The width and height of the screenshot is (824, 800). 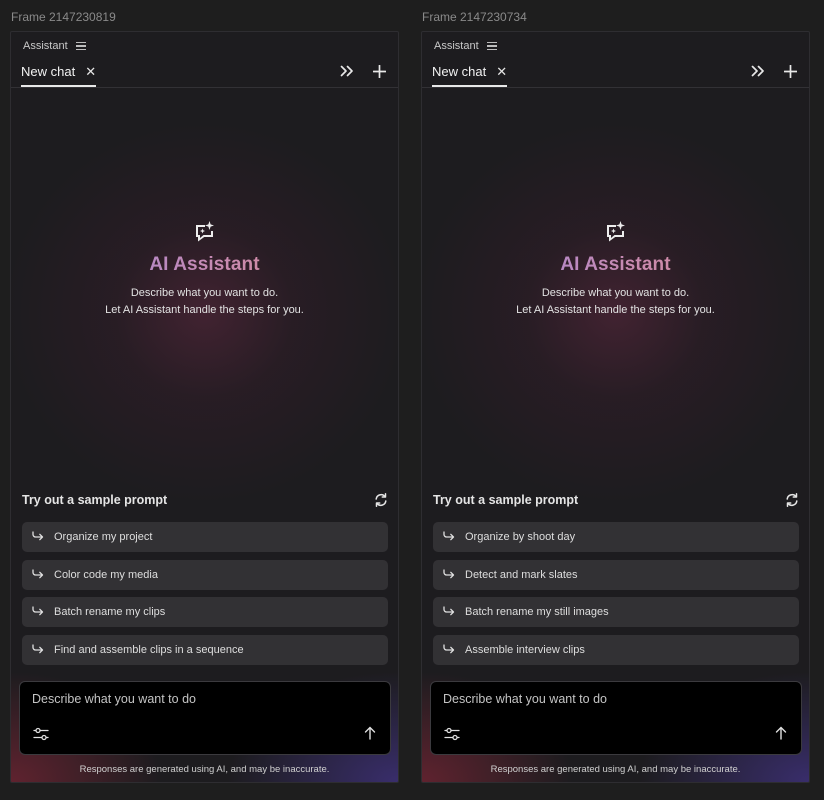 What do you see at coordinates (525, 649) in the screenshot?
I see `sample-prompt-label: Assemble interview clips` at bounding box center [525, 649].